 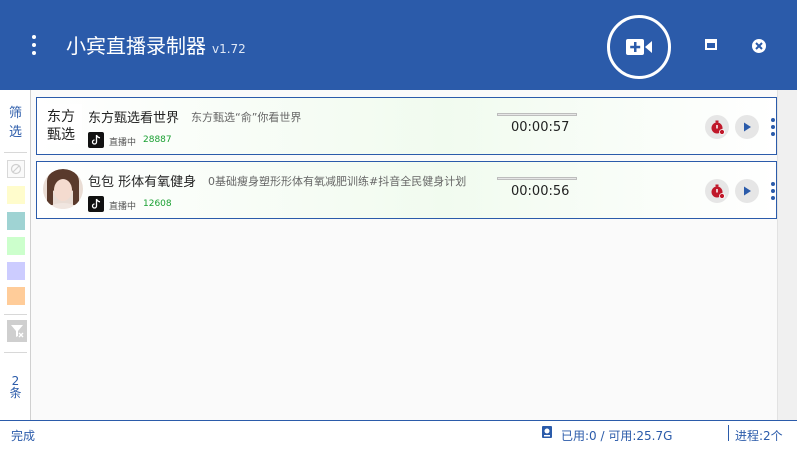 What do you see at coordinates (15, 123) in the screenshot?
I see `filter-label: 筛 选` at bounding box center [15, 123].